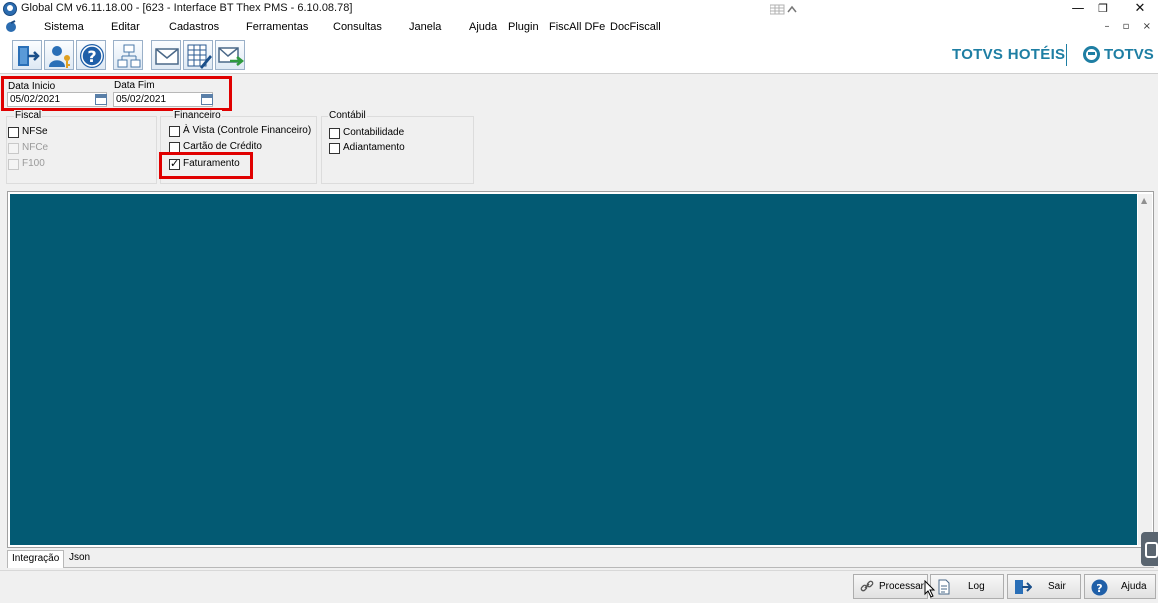 The height and width of the screenshot is (603, 1158). Describe the element at coordinates (222, 146) in the screenshot. I see `cartao-credito-label: Cartão de Crédito` at that location.